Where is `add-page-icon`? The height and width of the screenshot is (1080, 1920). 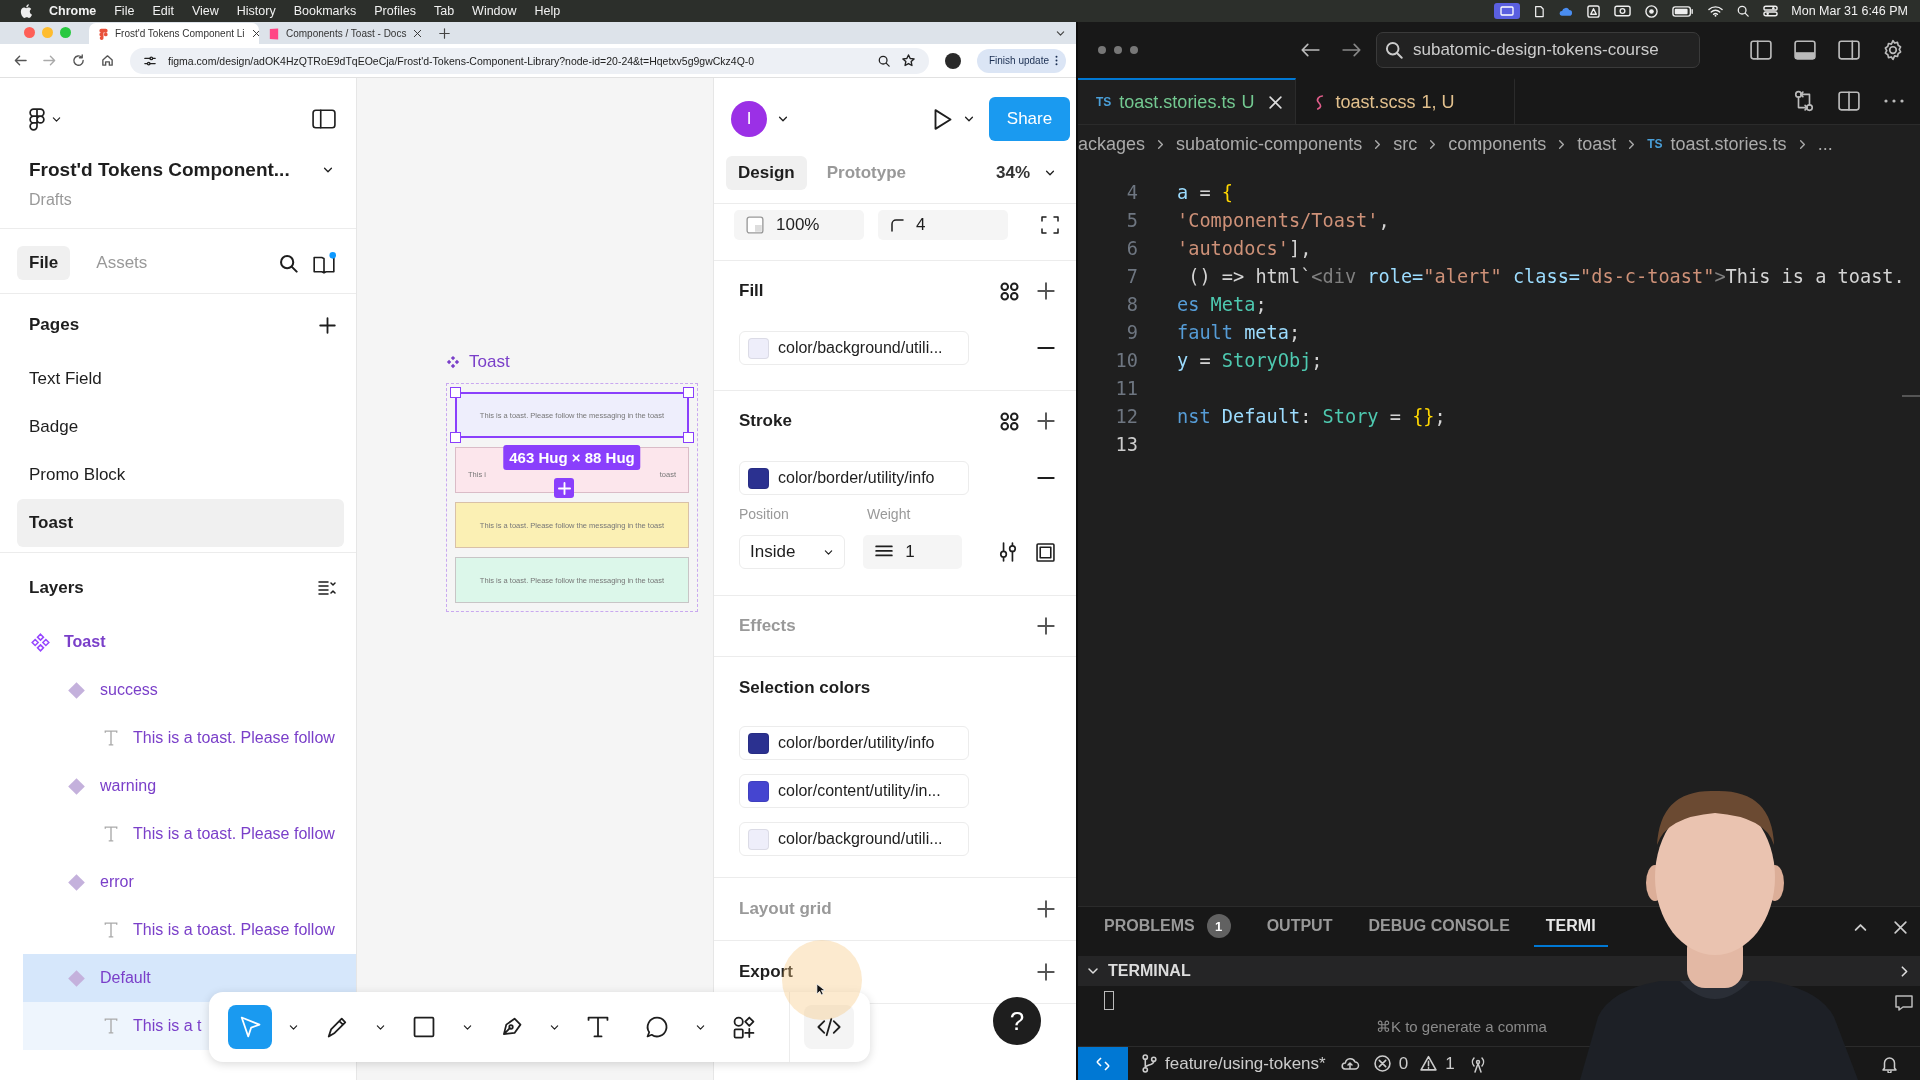 add-page-icon is located at coordinates (327, 325).